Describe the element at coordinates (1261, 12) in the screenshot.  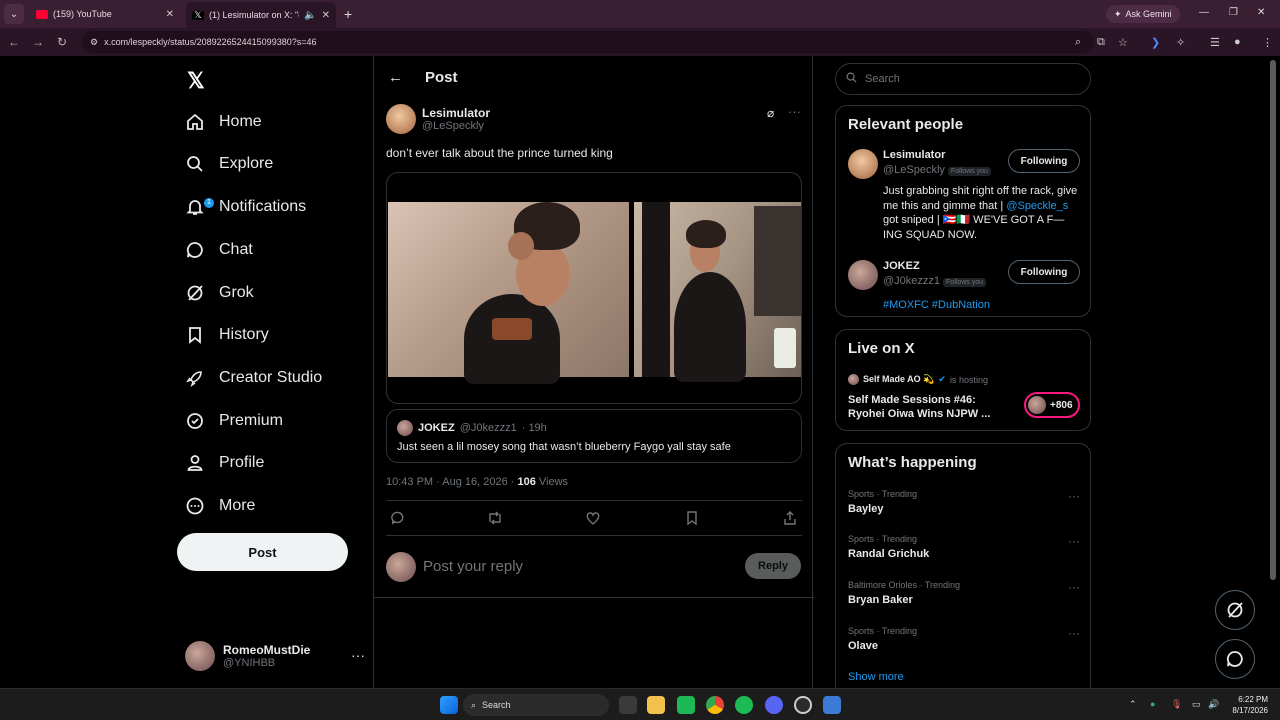
I see `close-window-icon: ✕` at that location.